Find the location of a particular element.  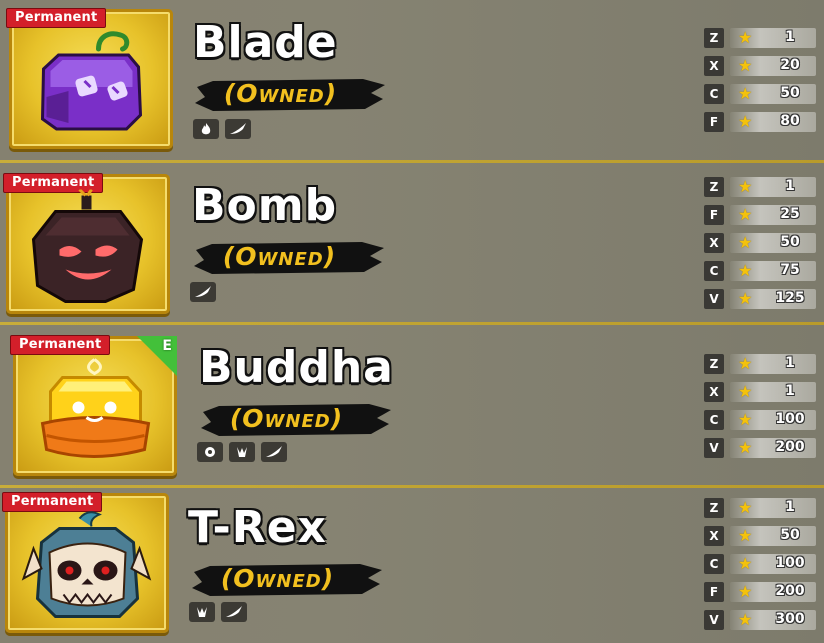

move-row: C ★ 50 is located at coordinates (761, 95).